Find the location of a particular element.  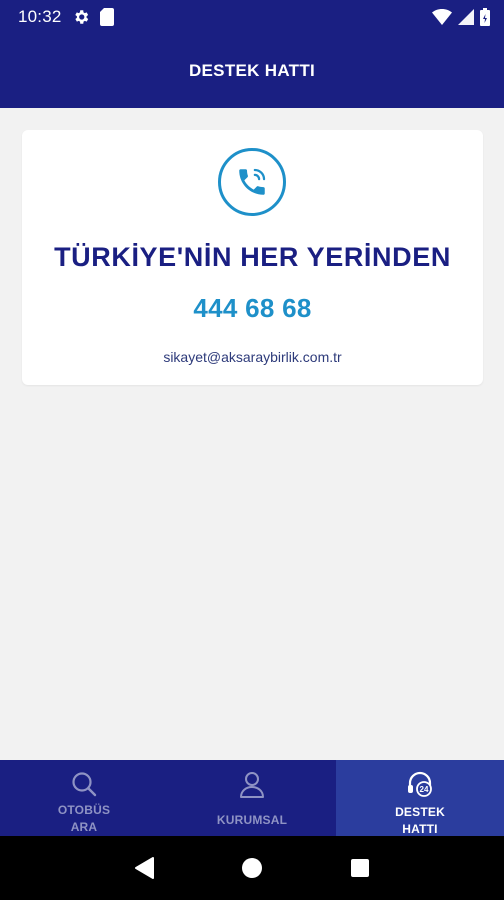

bottom-nav: OTOBÜS ARA KURUMSAL 24 DESTEK HATTI is located at coordinates (252, 798).